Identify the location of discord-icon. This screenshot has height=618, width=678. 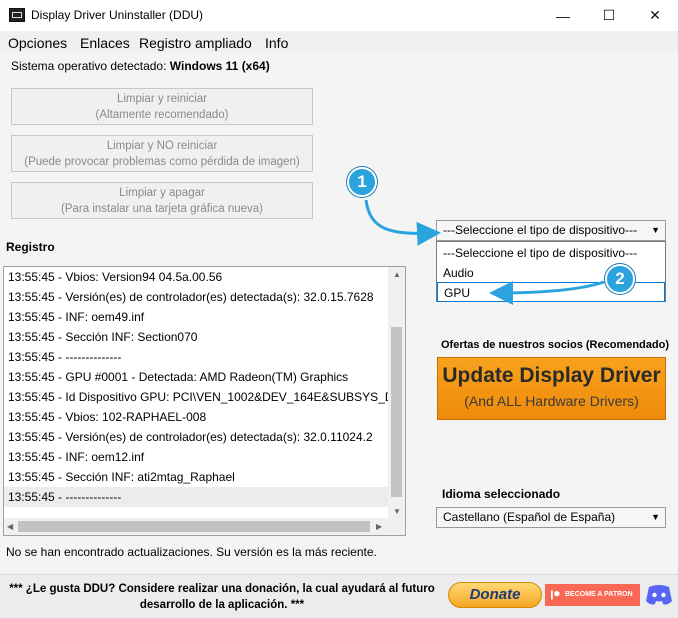
(659, 595).